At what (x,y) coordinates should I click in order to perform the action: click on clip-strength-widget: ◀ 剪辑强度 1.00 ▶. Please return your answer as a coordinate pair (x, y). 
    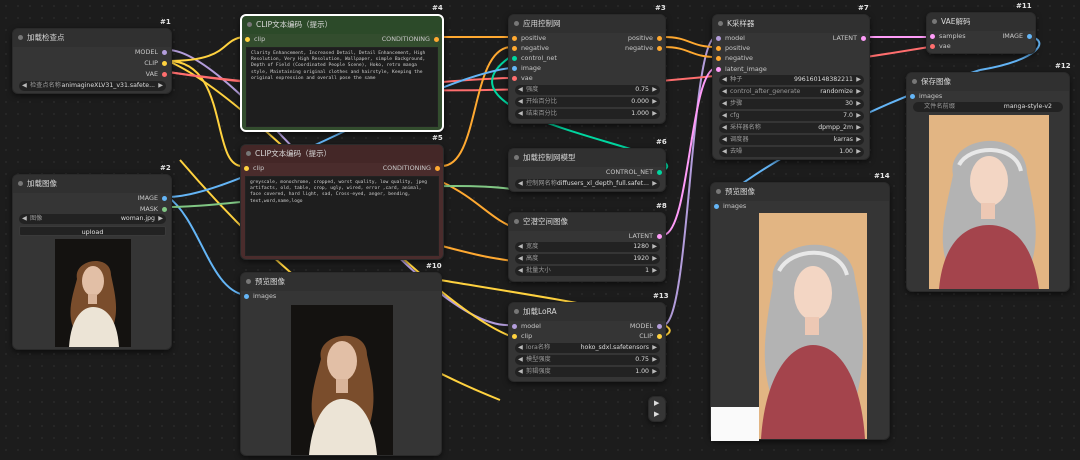
    Looking at the image, I should click on (587, 372).